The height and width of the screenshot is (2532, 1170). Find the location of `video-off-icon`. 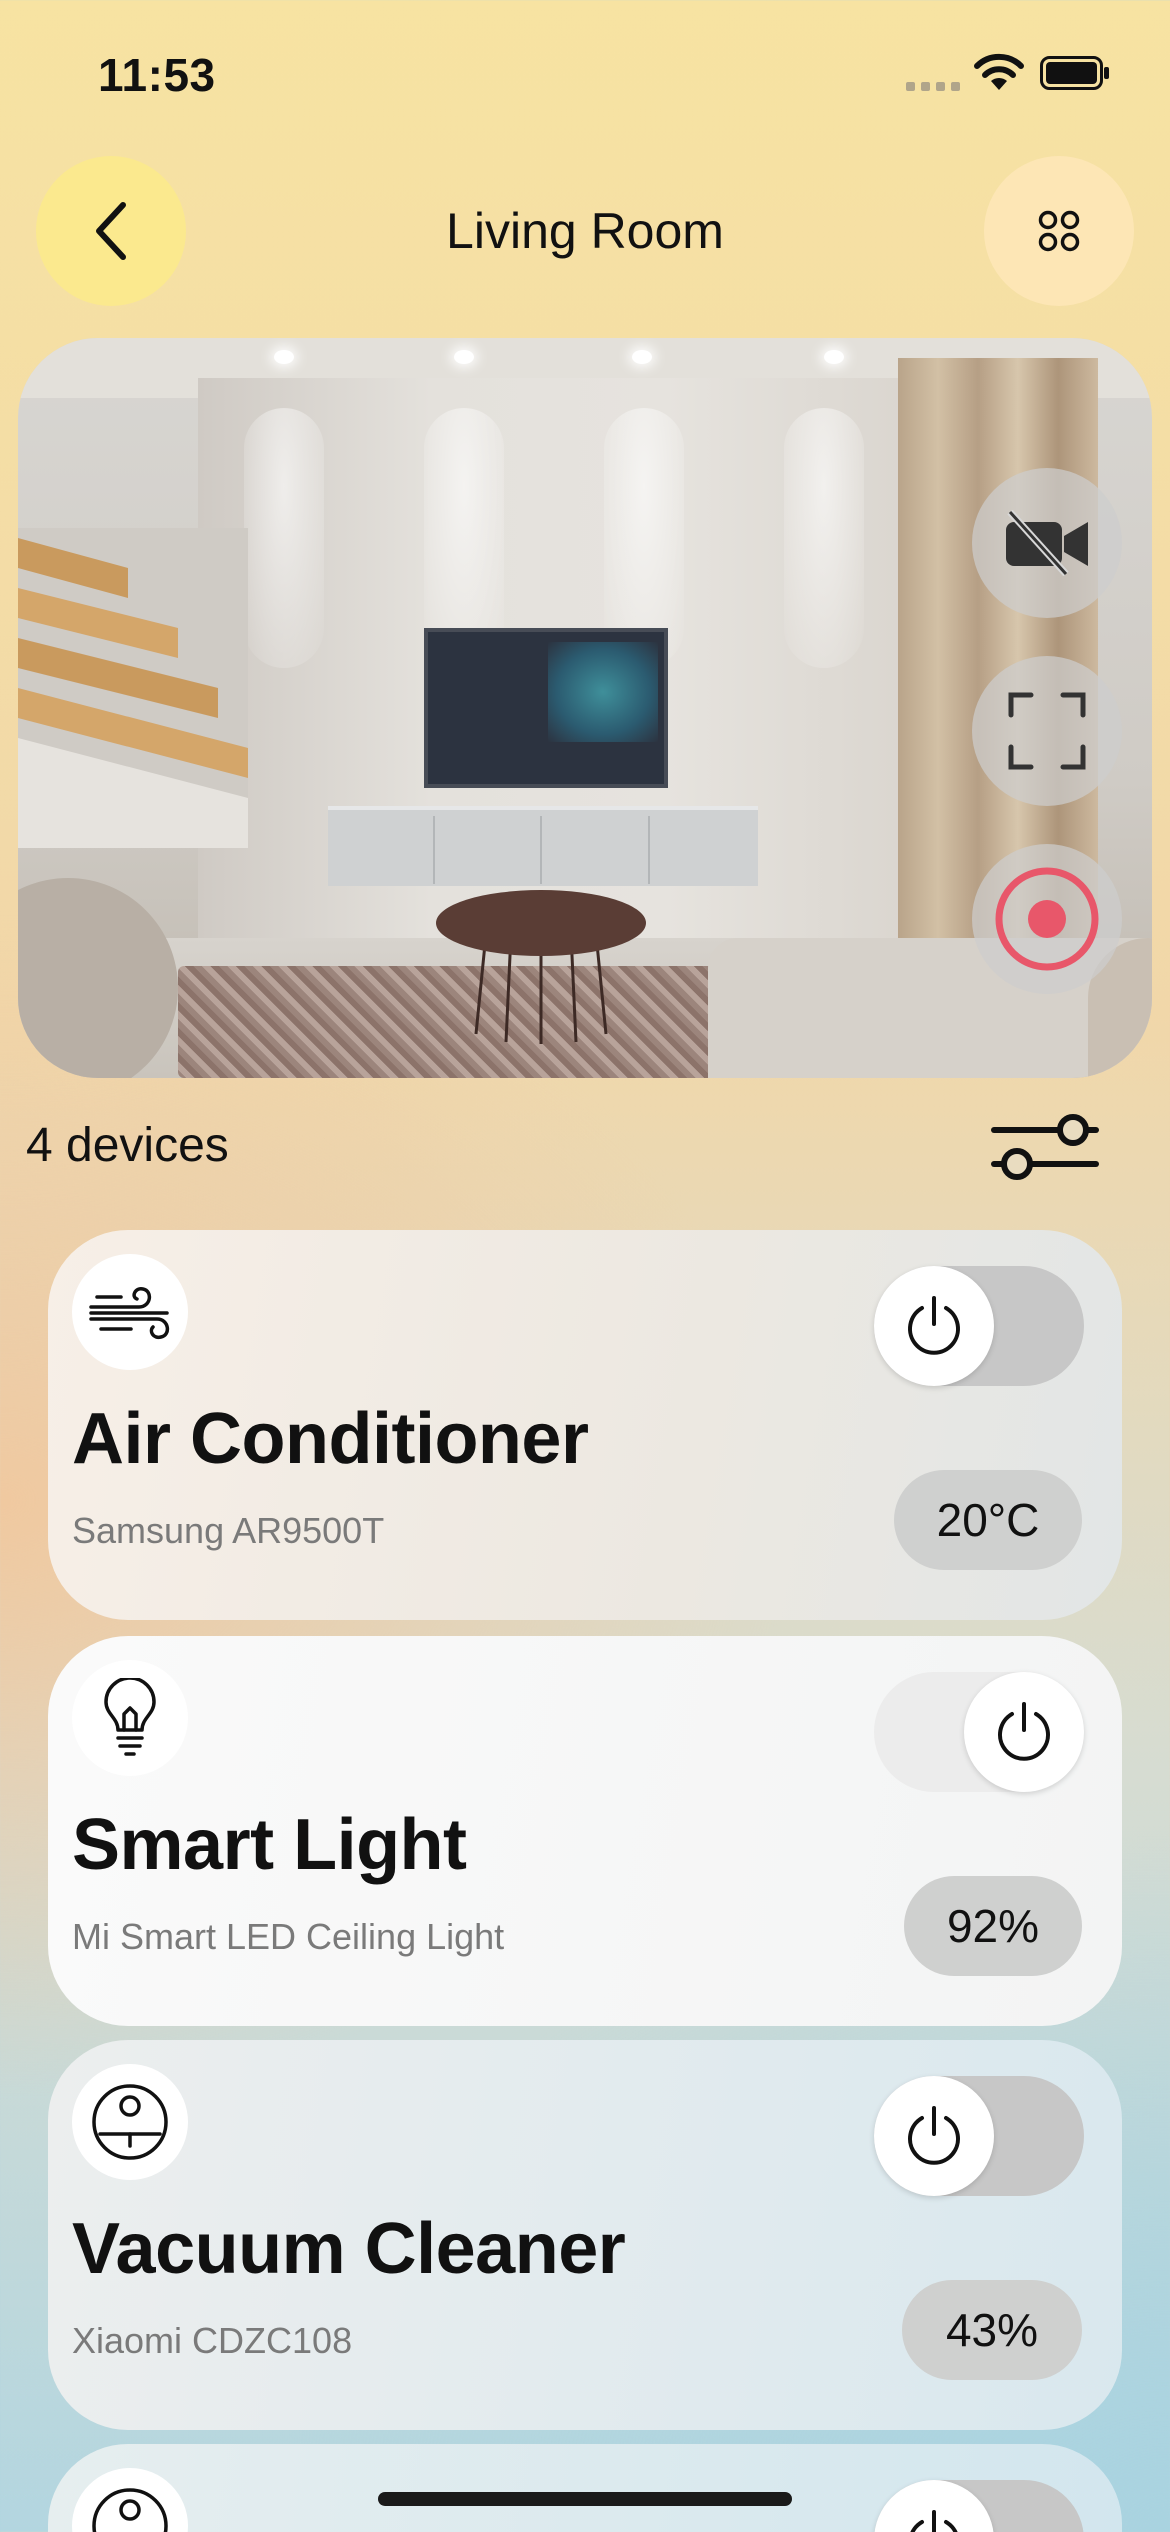

video-off-icon is located at coordinates (1047, 543).